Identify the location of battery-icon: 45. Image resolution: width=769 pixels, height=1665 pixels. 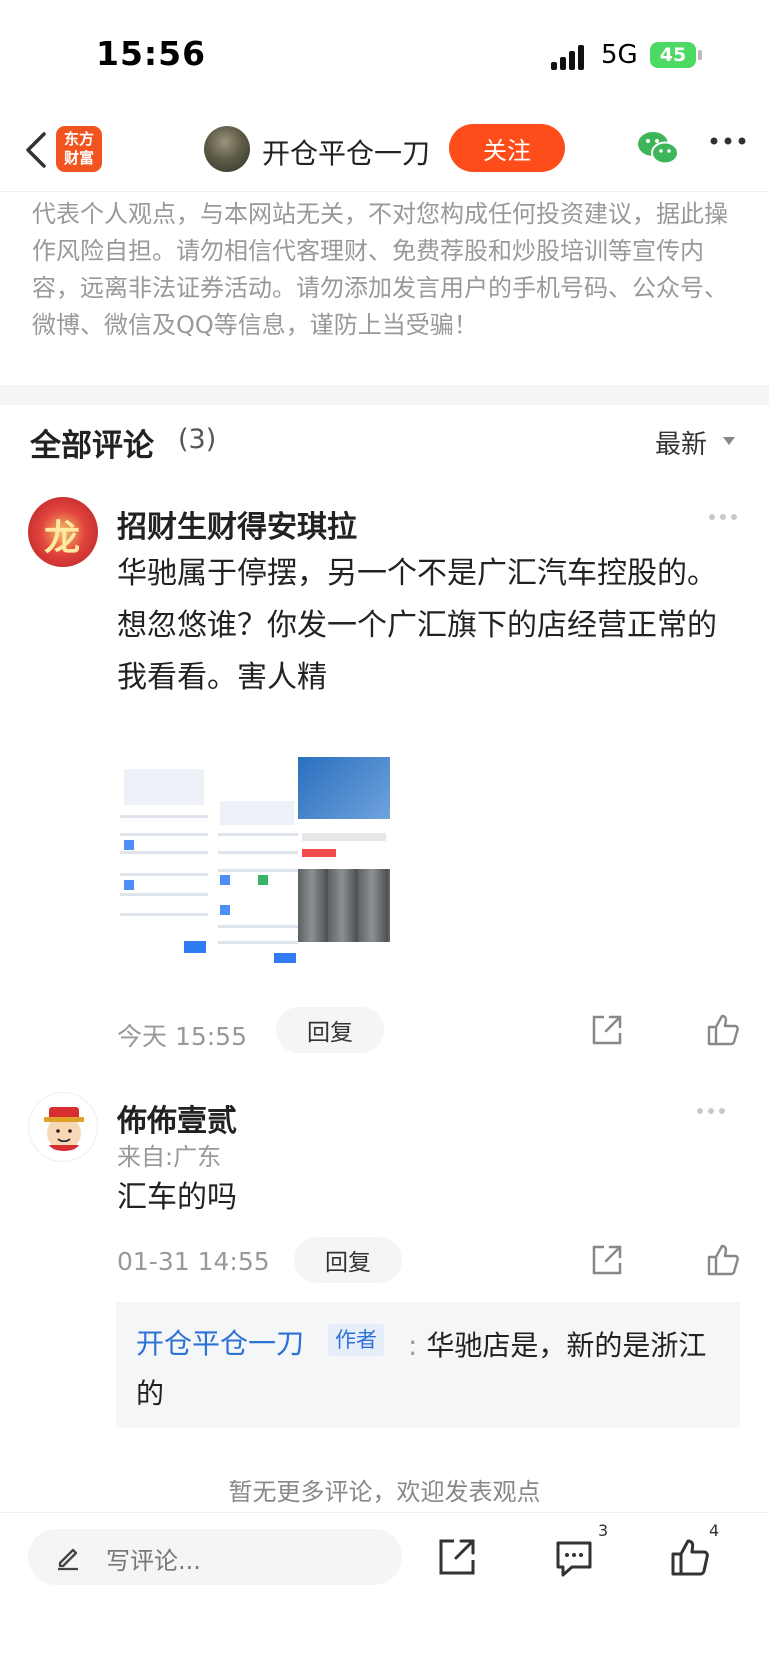
(673, 55).